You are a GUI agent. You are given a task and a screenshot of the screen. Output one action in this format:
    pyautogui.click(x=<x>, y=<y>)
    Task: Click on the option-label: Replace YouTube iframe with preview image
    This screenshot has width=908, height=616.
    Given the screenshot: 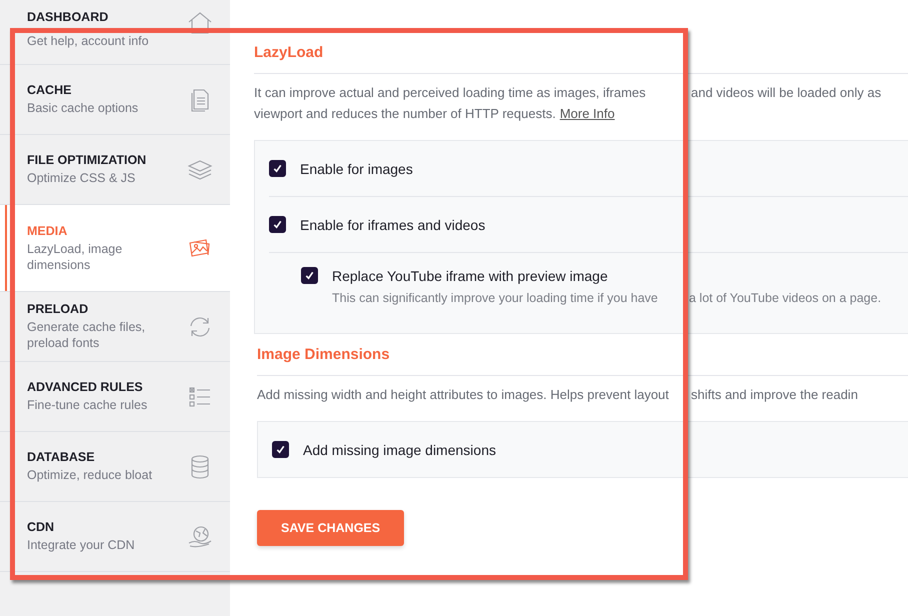 What is the action you would take?
    pyautogui.click(x=470, y=276)
    